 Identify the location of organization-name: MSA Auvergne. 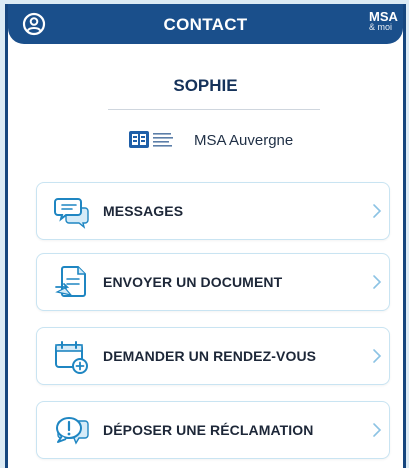
(244, 140).